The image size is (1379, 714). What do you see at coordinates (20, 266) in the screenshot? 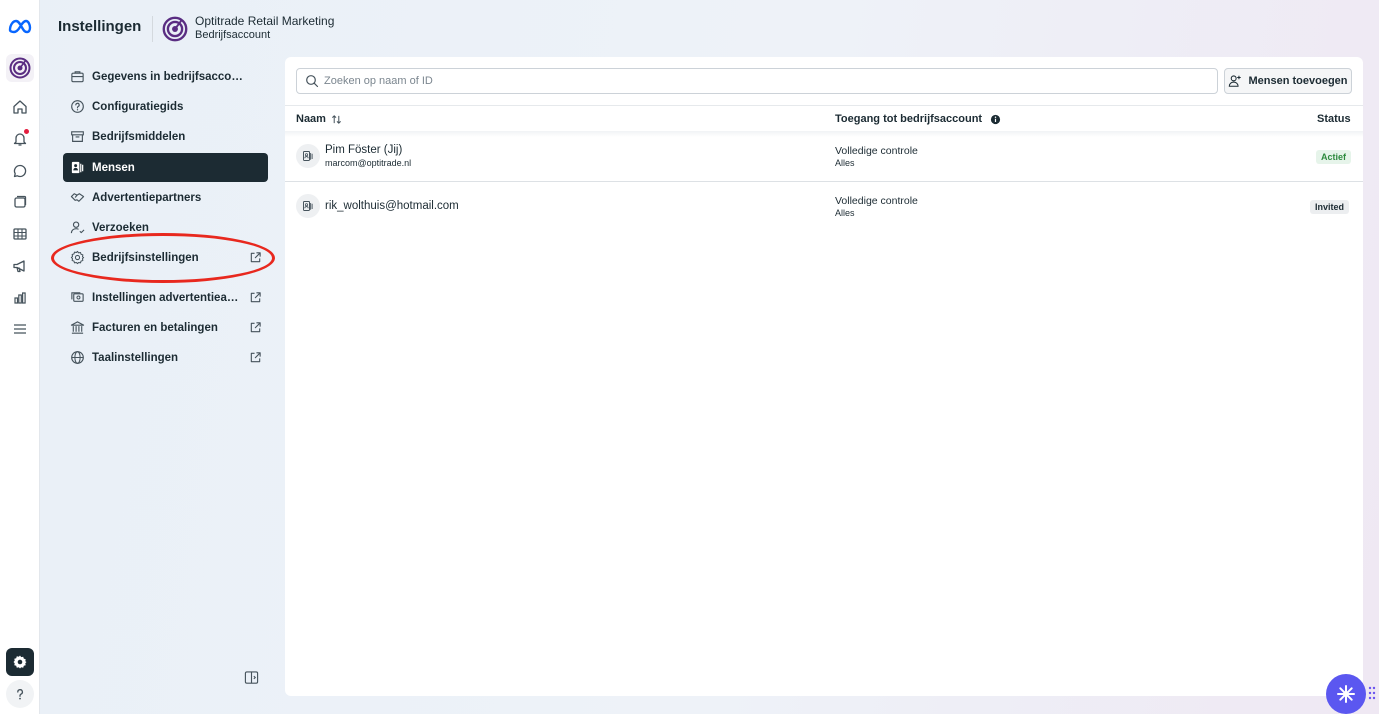
I see `megaphone-icon` at bounding box center [20, 266].